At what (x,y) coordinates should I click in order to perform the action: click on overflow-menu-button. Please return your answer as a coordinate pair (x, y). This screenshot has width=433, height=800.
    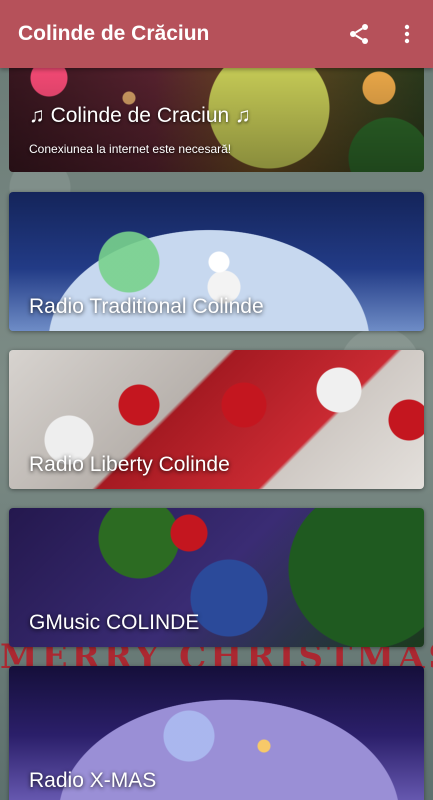
    Looking at the image, I should click on (407, 34).